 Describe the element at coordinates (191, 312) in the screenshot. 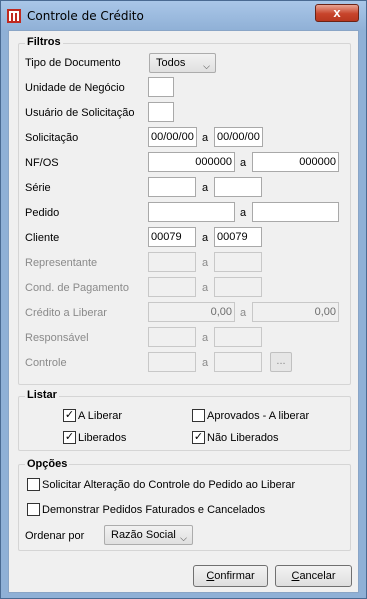

I see `credito-liberar-from-input: 0,00` at that location.